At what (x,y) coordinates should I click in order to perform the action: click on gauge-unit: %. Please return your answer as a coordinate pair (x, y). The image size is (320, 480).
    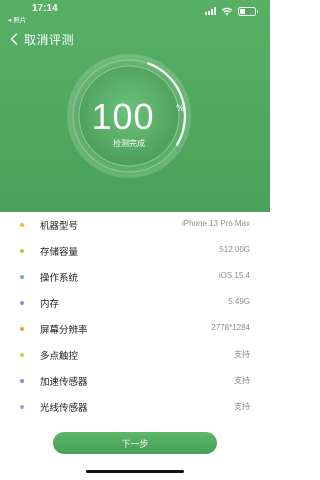
    Looking at the image, I should click on (180, 109).